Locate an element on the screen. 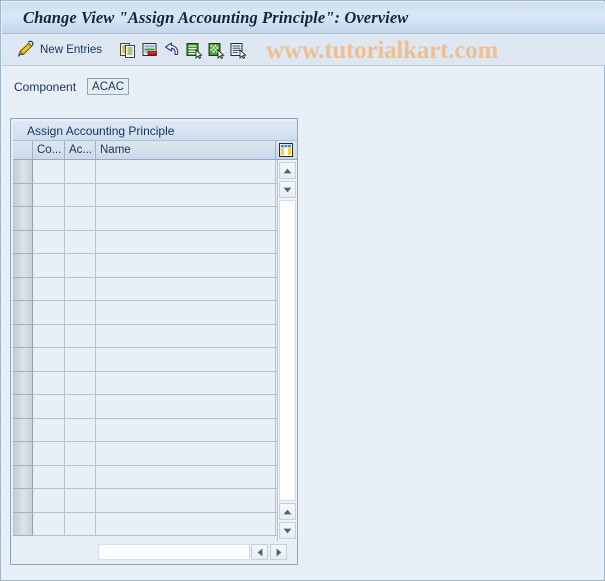 This screenshot has width=605, height=581. details-icon is located at coordinates (238, 50).